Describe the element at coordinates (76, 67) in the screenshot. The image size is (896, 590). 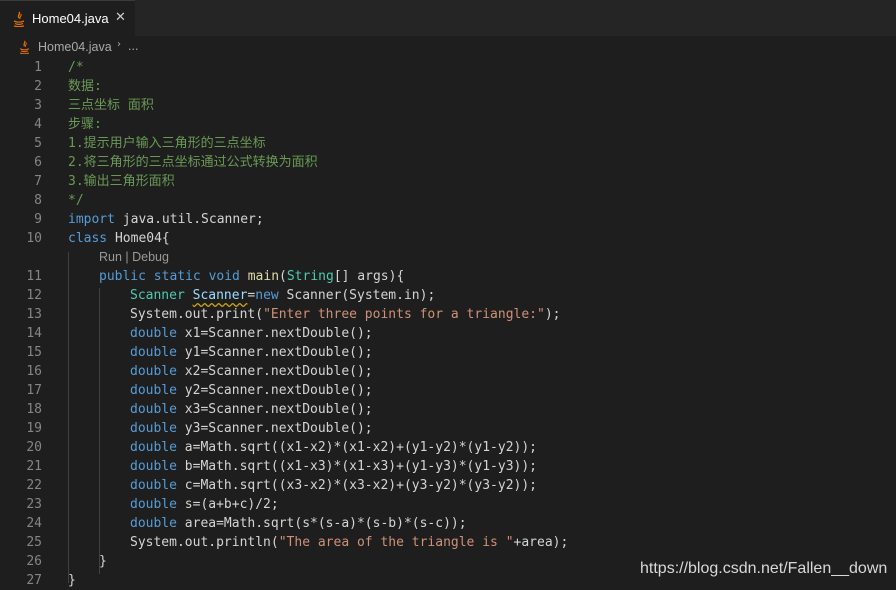
I see `code-line-1: /*` at that location.